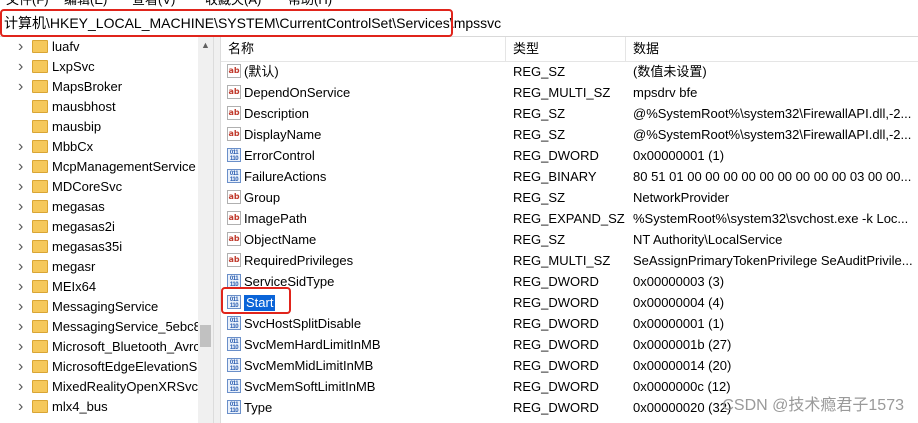 This screenshot has height=423, width=918. I want to click on value-name: DependOnService, so click(297, 93).